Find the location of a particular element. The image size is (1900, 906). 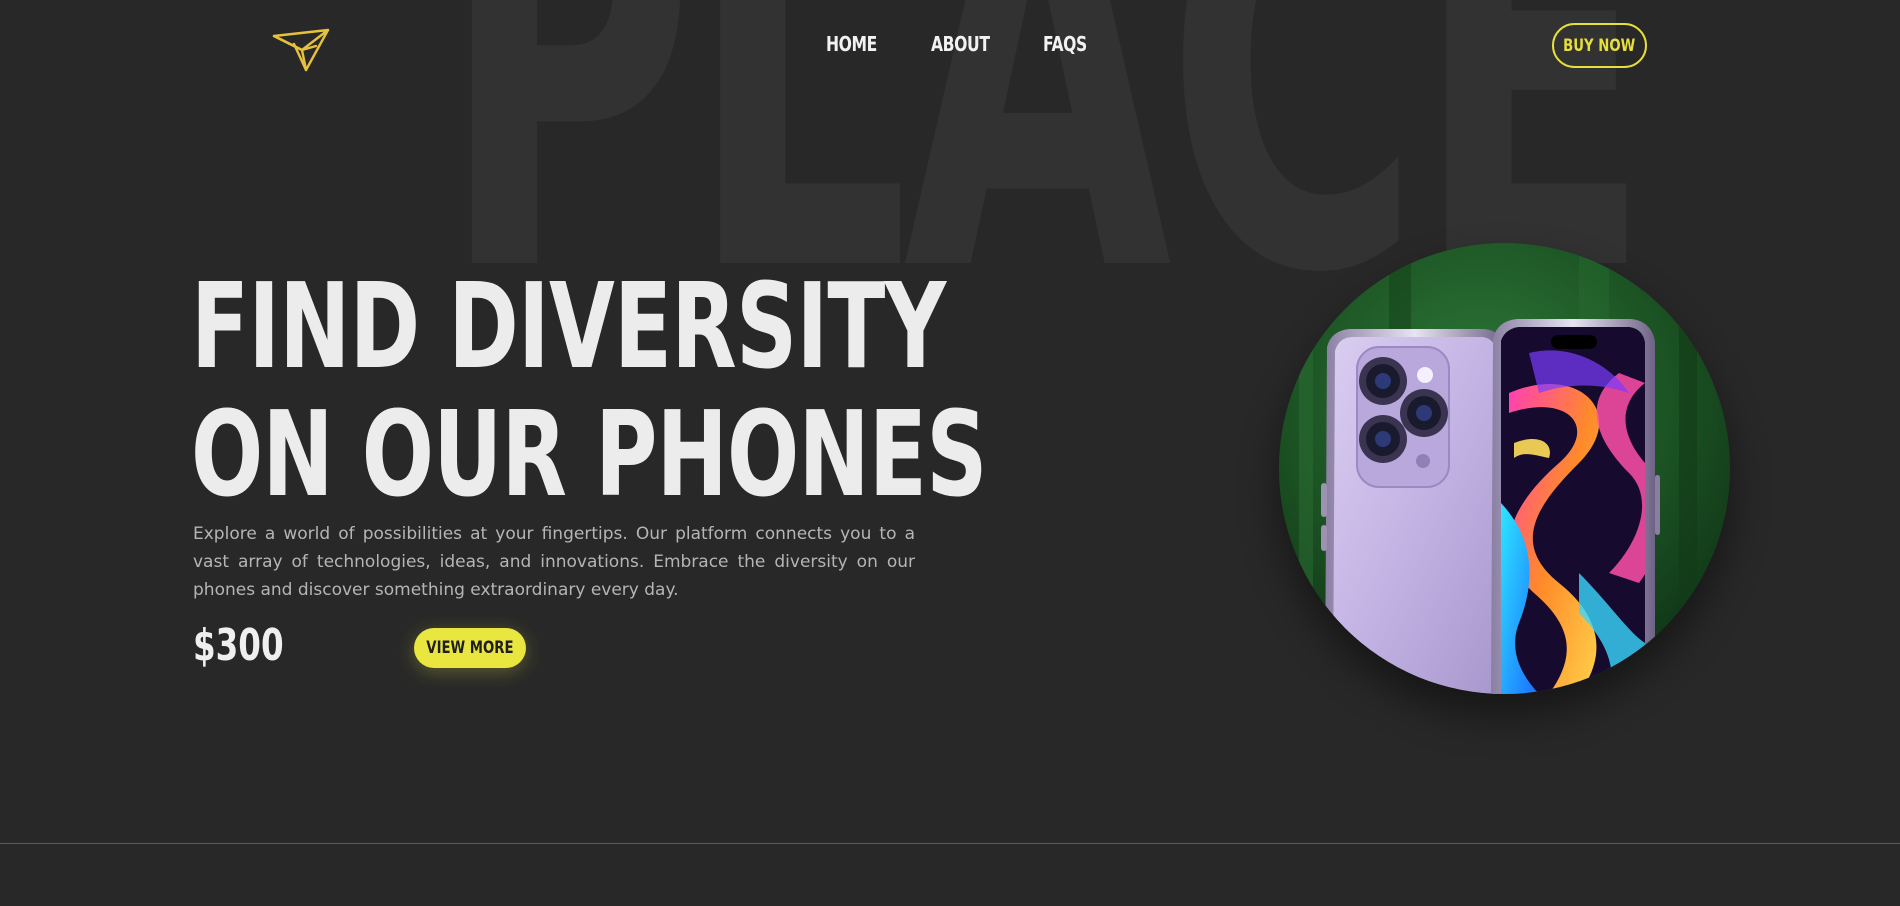

hero-title-line-2: ON OUR PHONES is located at coordinates (589, 454).